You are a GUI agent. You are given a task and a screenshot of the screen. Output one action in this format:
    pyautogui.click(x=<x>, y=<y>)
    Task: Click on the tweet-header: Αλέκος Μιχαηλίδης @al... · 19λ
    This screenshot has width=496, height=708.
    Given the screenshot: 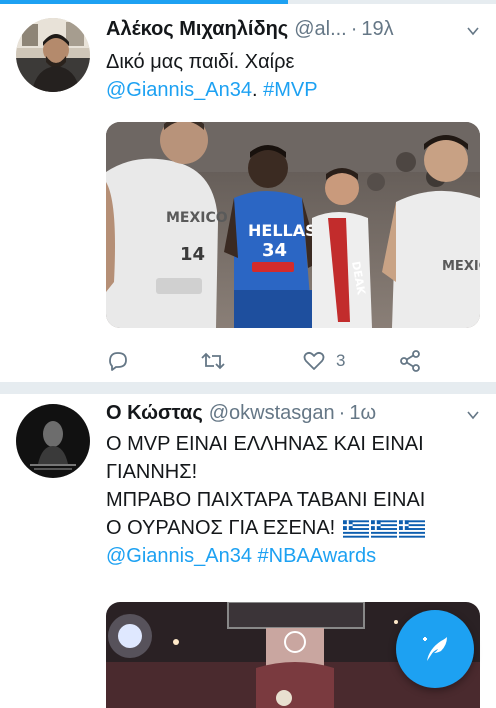 What is the action you would take?
    pyautogui.click(x=293, y=32)
    